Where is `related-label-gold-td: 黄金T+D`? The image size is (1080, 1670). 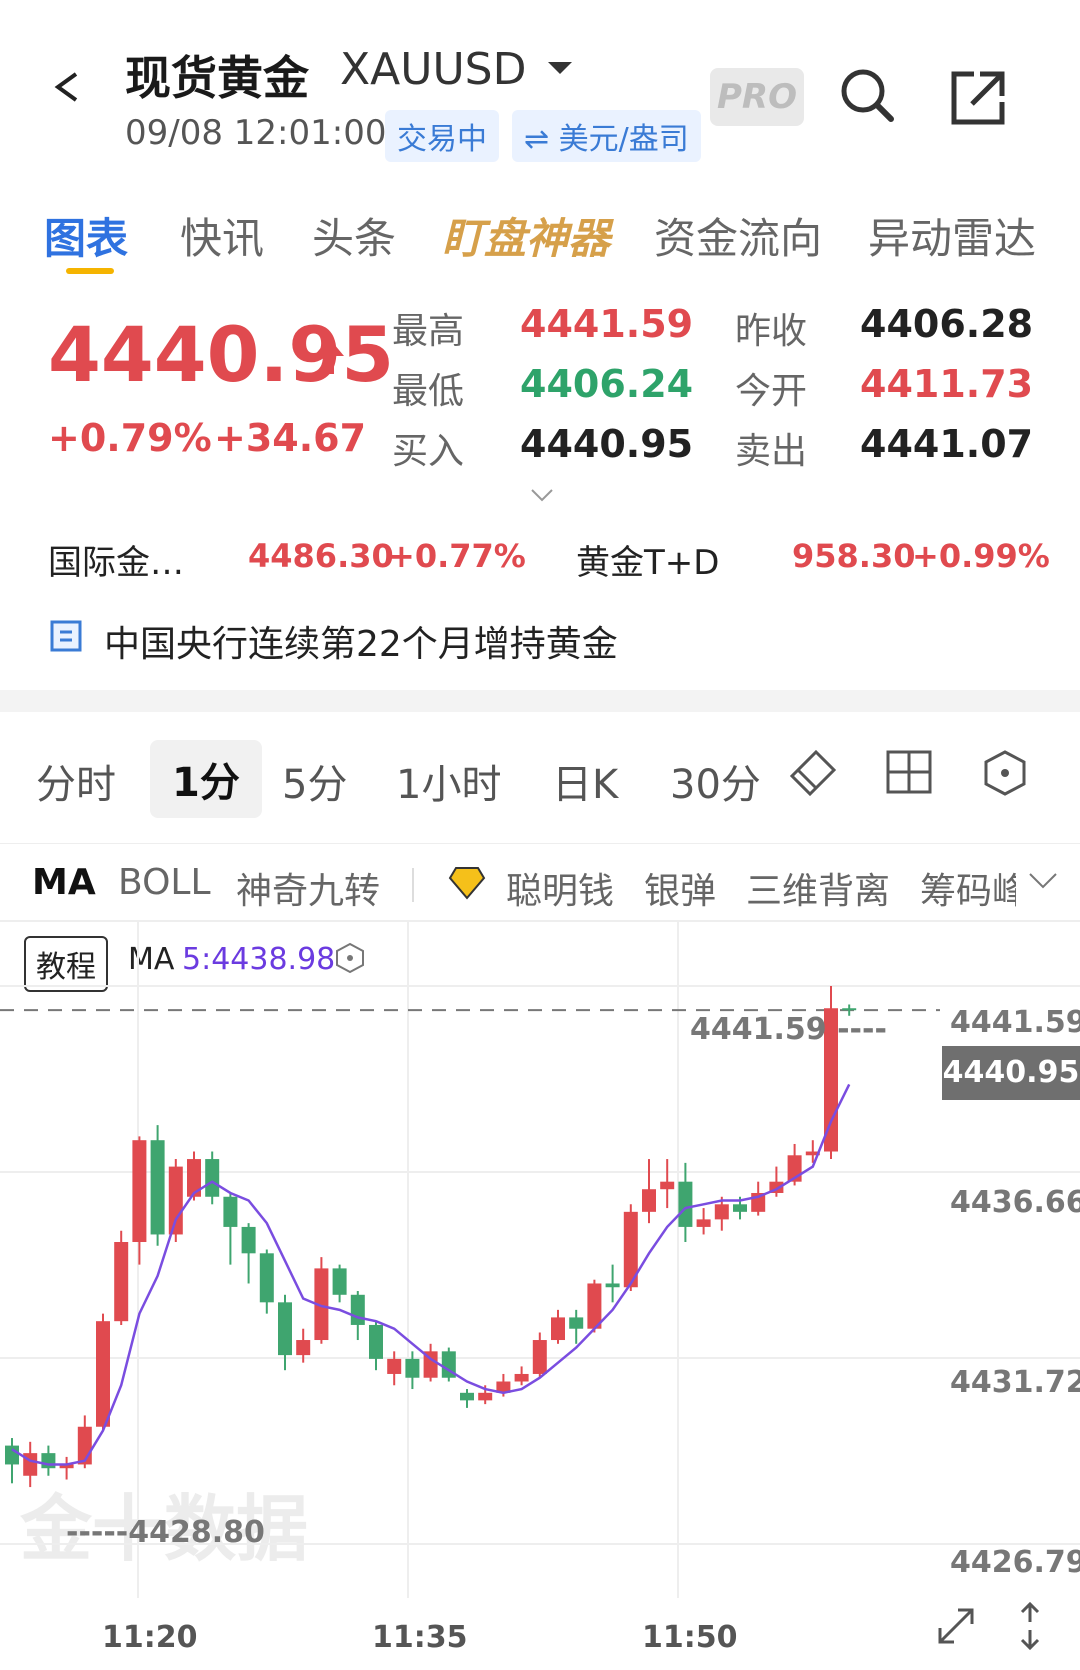
related-label-gold-td: 黄金T+D is located at coordinates (647, 559).